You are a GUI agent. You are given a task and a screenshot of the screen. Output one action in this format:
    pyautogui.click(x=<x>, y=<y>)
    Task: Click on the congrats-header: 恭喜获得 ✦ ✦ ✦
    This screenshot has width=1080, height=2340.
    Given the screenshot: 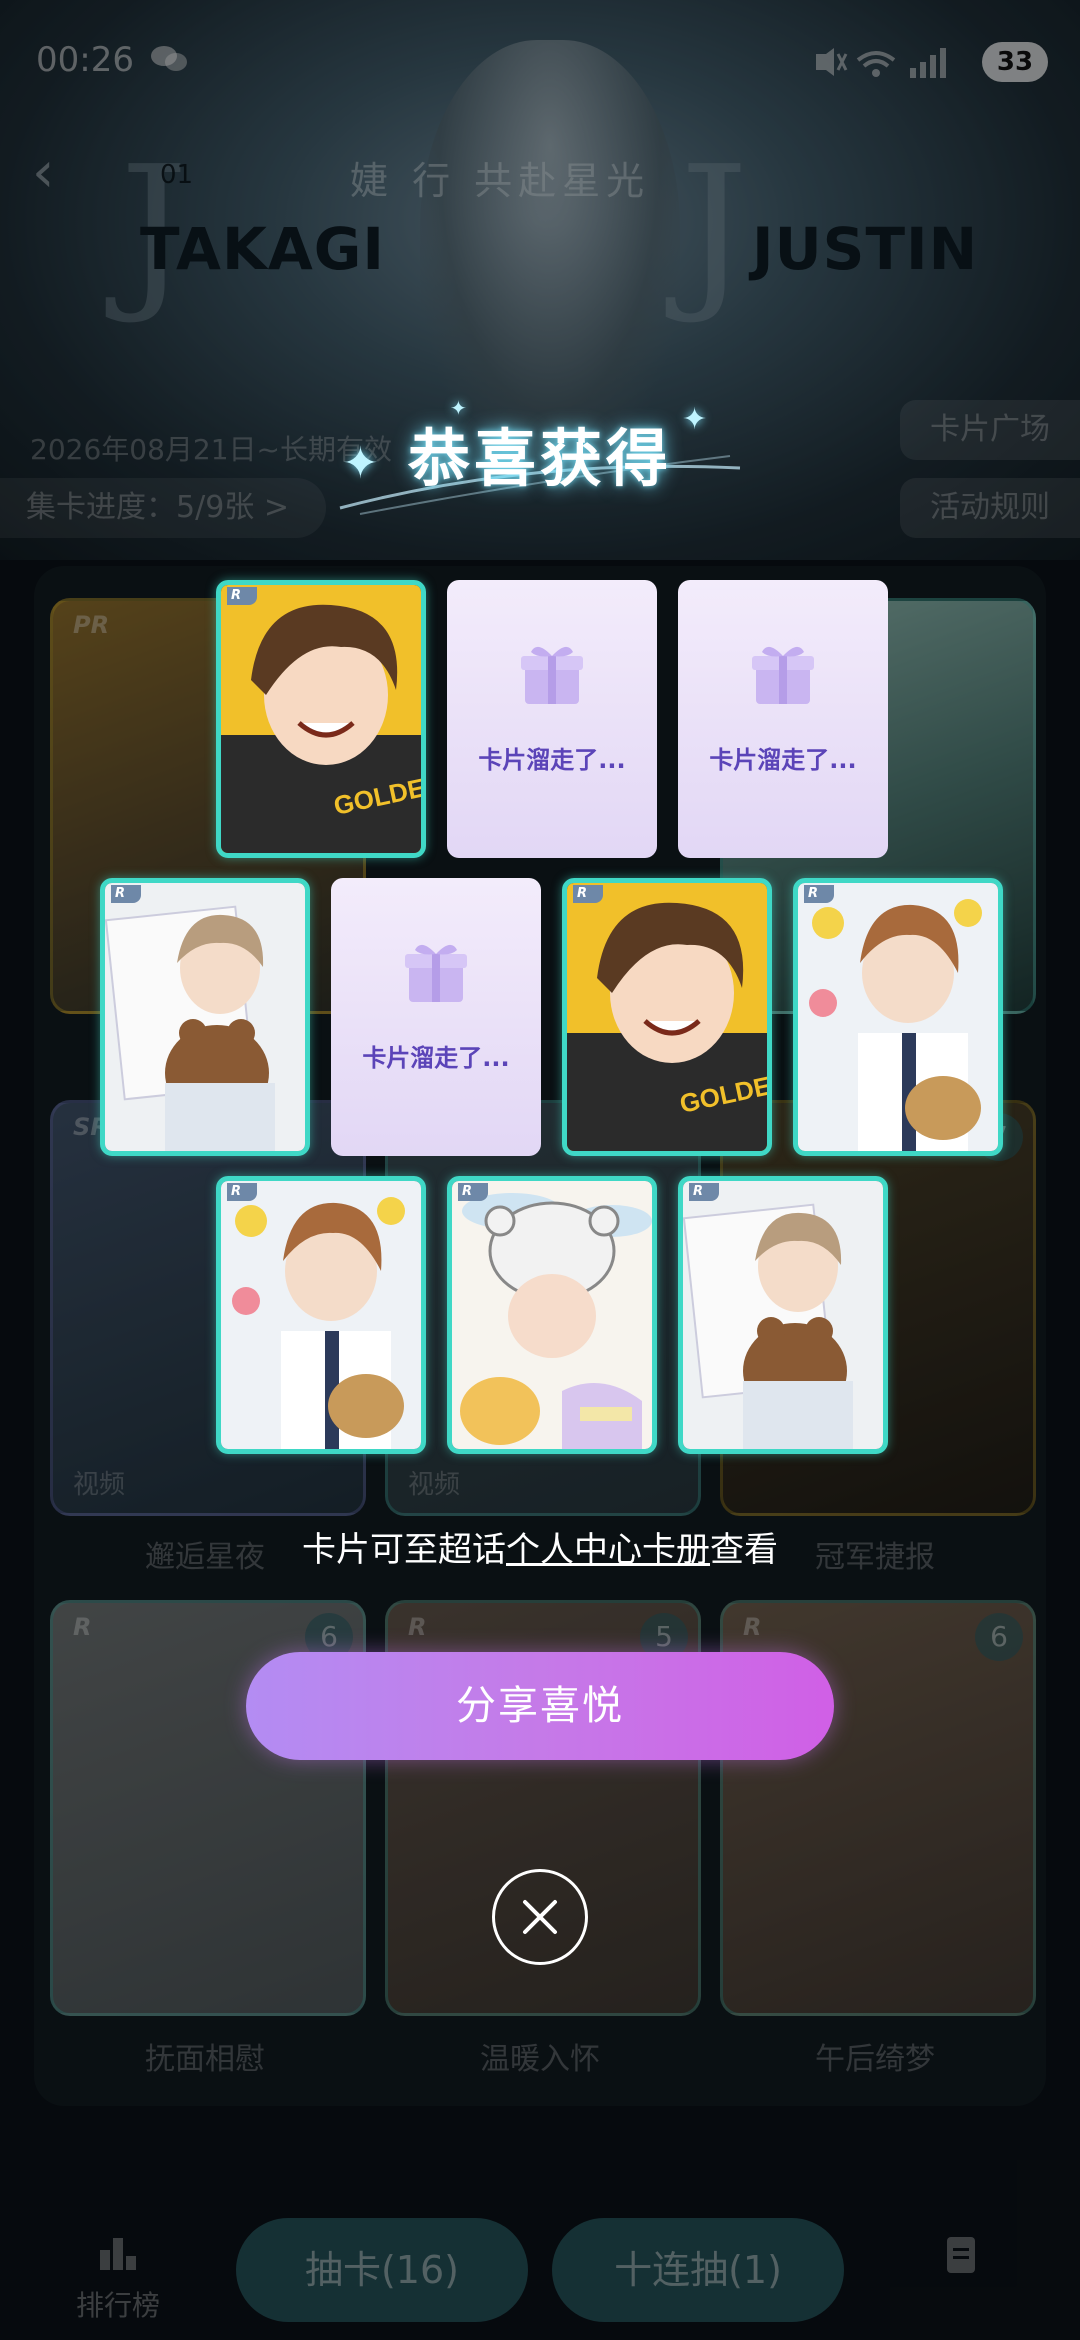 What is the action you would take?
    pyautogui.click(x=540, y=462)
    